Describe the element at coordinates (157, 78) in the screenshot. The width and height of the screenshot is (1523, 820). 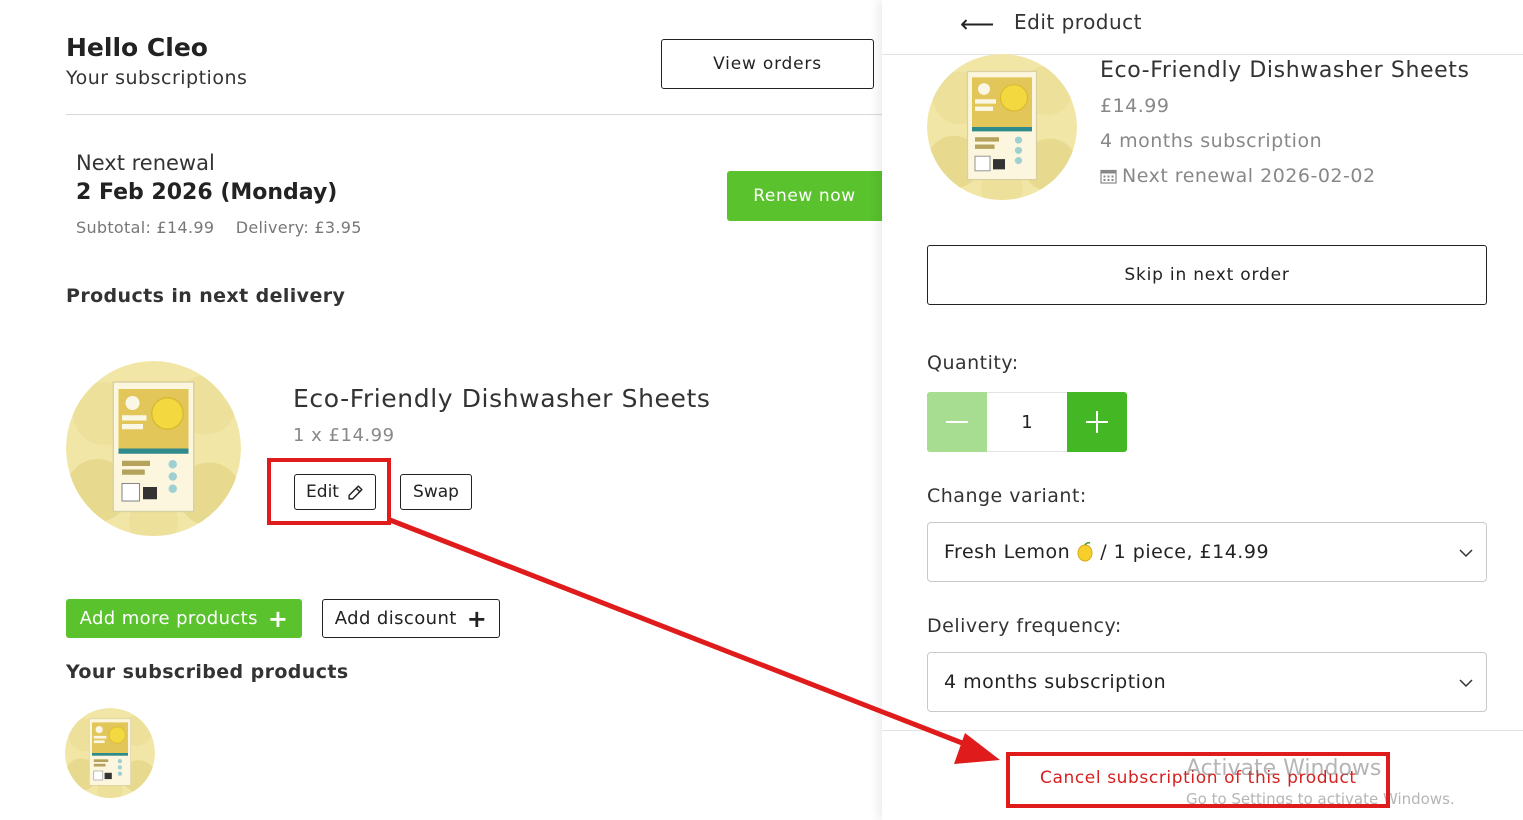
I see `page-subtitle: Your subscriptions` at that location.